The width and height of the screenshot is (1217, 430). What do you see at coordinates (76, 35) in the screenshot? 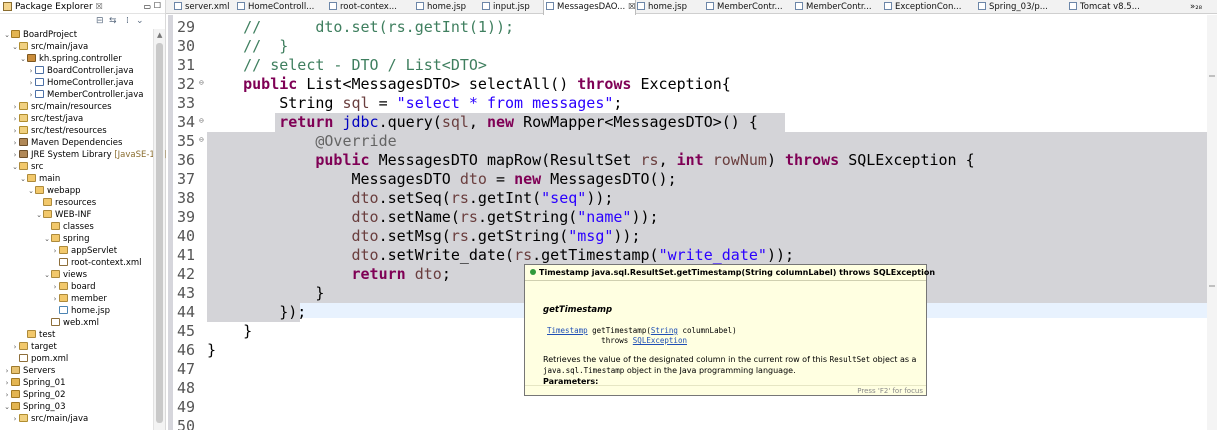
I see `tree-item: ⌄ BoardProject` at bounding box center [76, 35].